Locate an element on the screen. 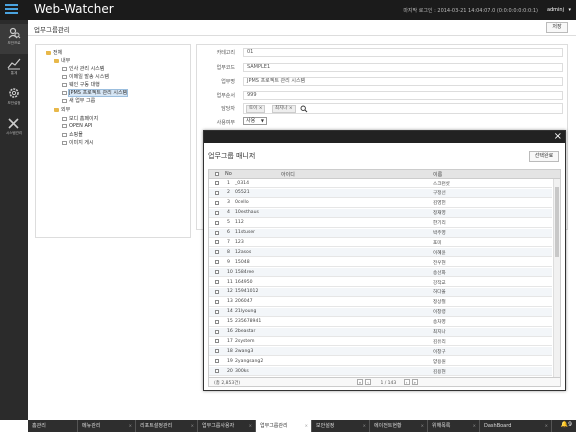 This screenshot has width=576, height=432. manager-field: 토이 × 최지나 × is located at coordinates (403, 108).